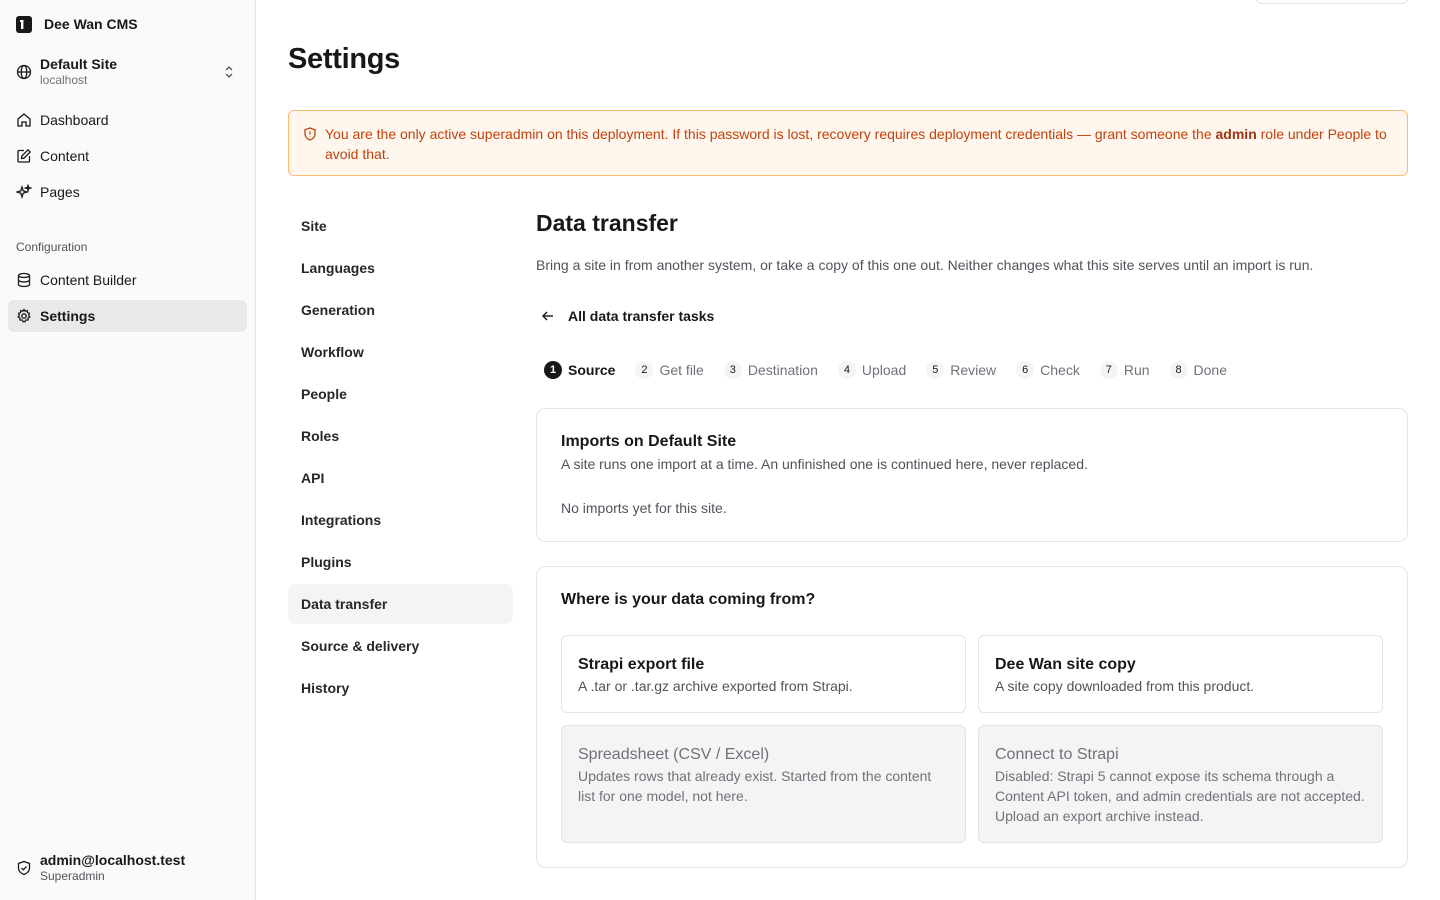 The width and height of the screenshot is (1440, 900). Describe the element at coordinates (688, 599) in the screenshot. I see `source-question: Where is your data coming from?` at that location.